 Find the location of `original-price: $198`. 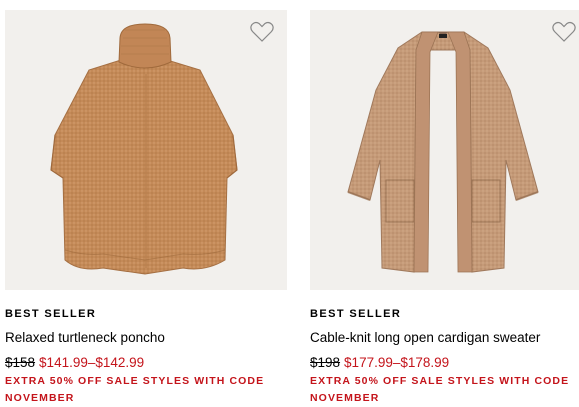

original-price: $198 is located at coordinates (325, 362).